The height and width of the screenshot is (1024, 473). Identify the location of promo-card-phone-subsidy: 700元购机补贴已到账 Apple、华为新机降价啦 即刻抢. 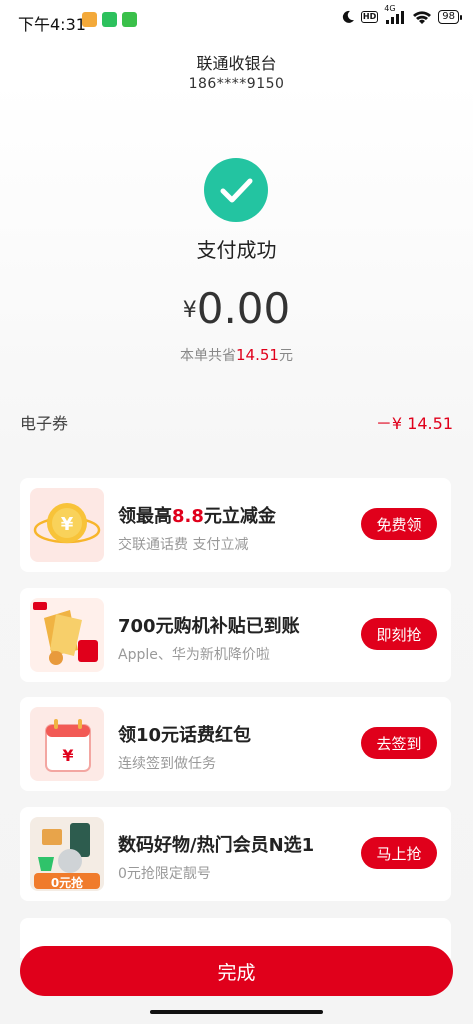
(235, 635).